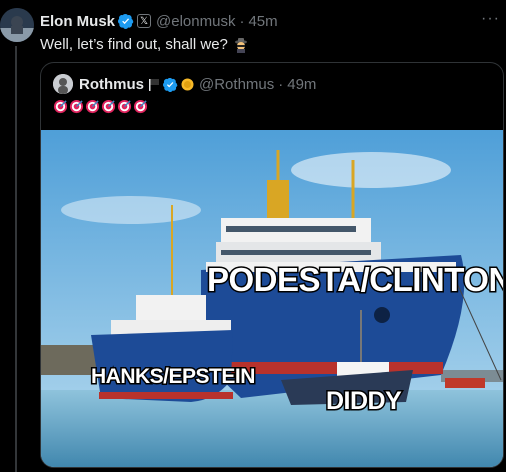  What do you see at coordinates (77, 21) in the screenshot?
I see `author-name: Elon Musk` at bounding box center [77, 21].